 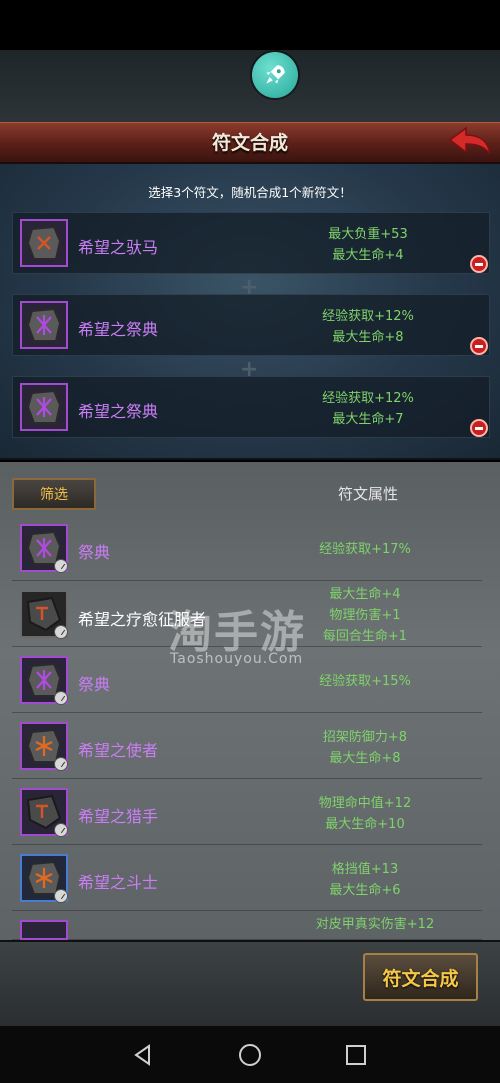 What do you see at coordinates (250, 25) in the screenshot?
I see `status-bar` at bounding box center [250, 25].